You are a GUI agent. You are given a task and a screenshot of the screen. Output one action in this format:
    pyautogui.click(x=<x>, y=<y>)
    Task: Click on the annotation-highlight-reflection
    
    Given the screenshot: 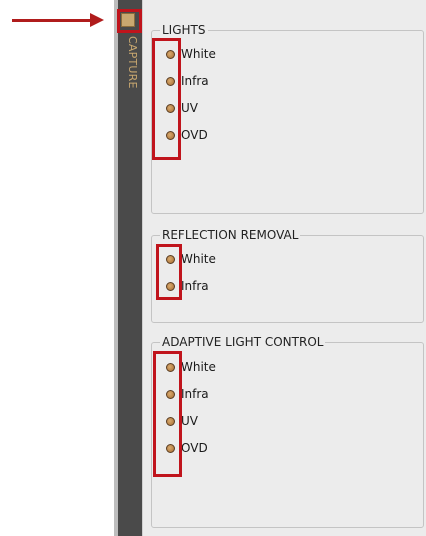 What is the action you would take?
    pyautogui.click(x=169, y=272)
    